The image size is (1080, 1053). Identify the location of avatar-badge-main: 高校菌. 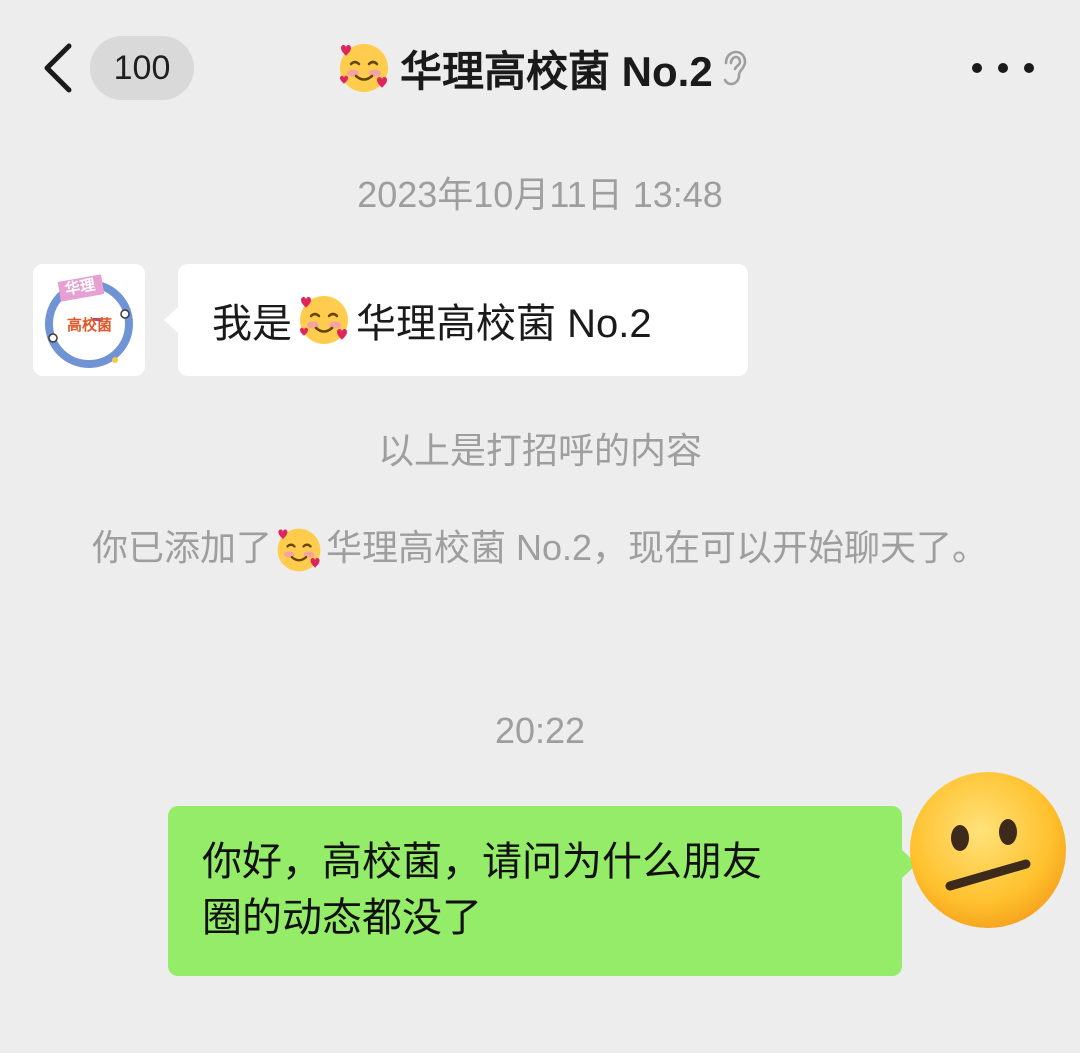
(90, 325).